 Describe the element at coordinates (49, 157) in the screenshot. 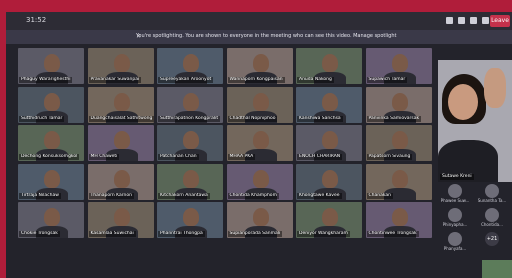

I see `participant-name: Dechong Konsuksomgkol` at that location.